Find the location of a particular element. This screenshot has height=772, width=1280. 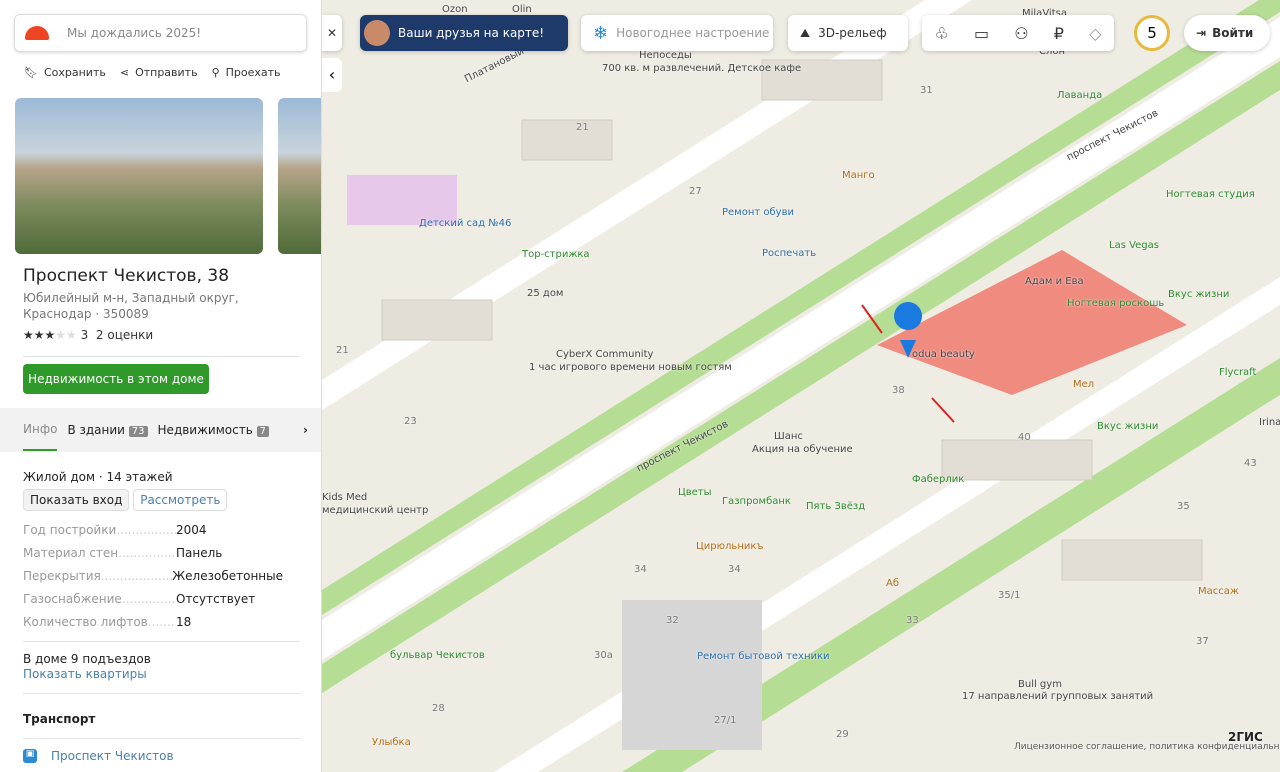

show-flats-link: Показать квартиры is located at coordinates (85, 674).